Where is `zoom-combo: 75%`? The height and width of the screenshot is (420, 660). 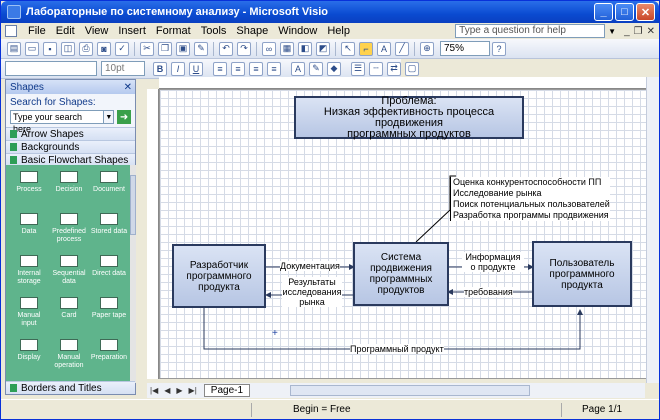
zoom-combo: 75% is located at coordinates (465, 48).